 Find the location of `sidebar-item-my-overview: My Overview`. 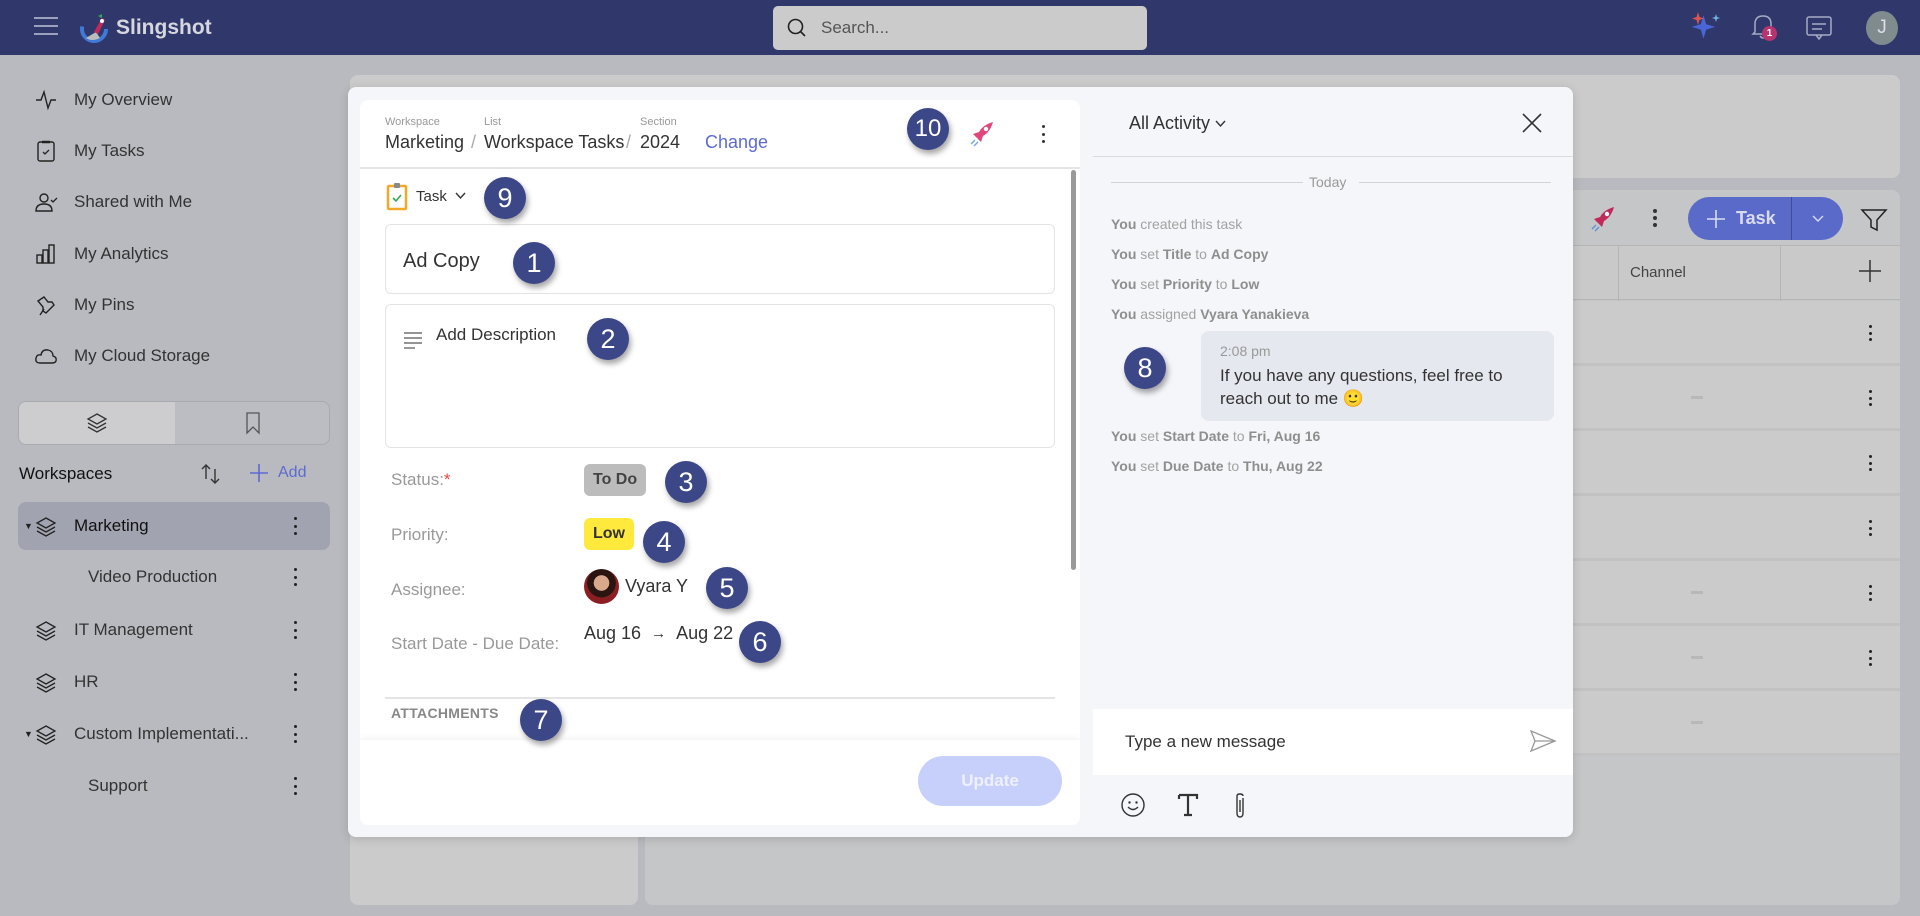

sidebar-item-my-overview: My Overview is located at coordinates (103, 100).